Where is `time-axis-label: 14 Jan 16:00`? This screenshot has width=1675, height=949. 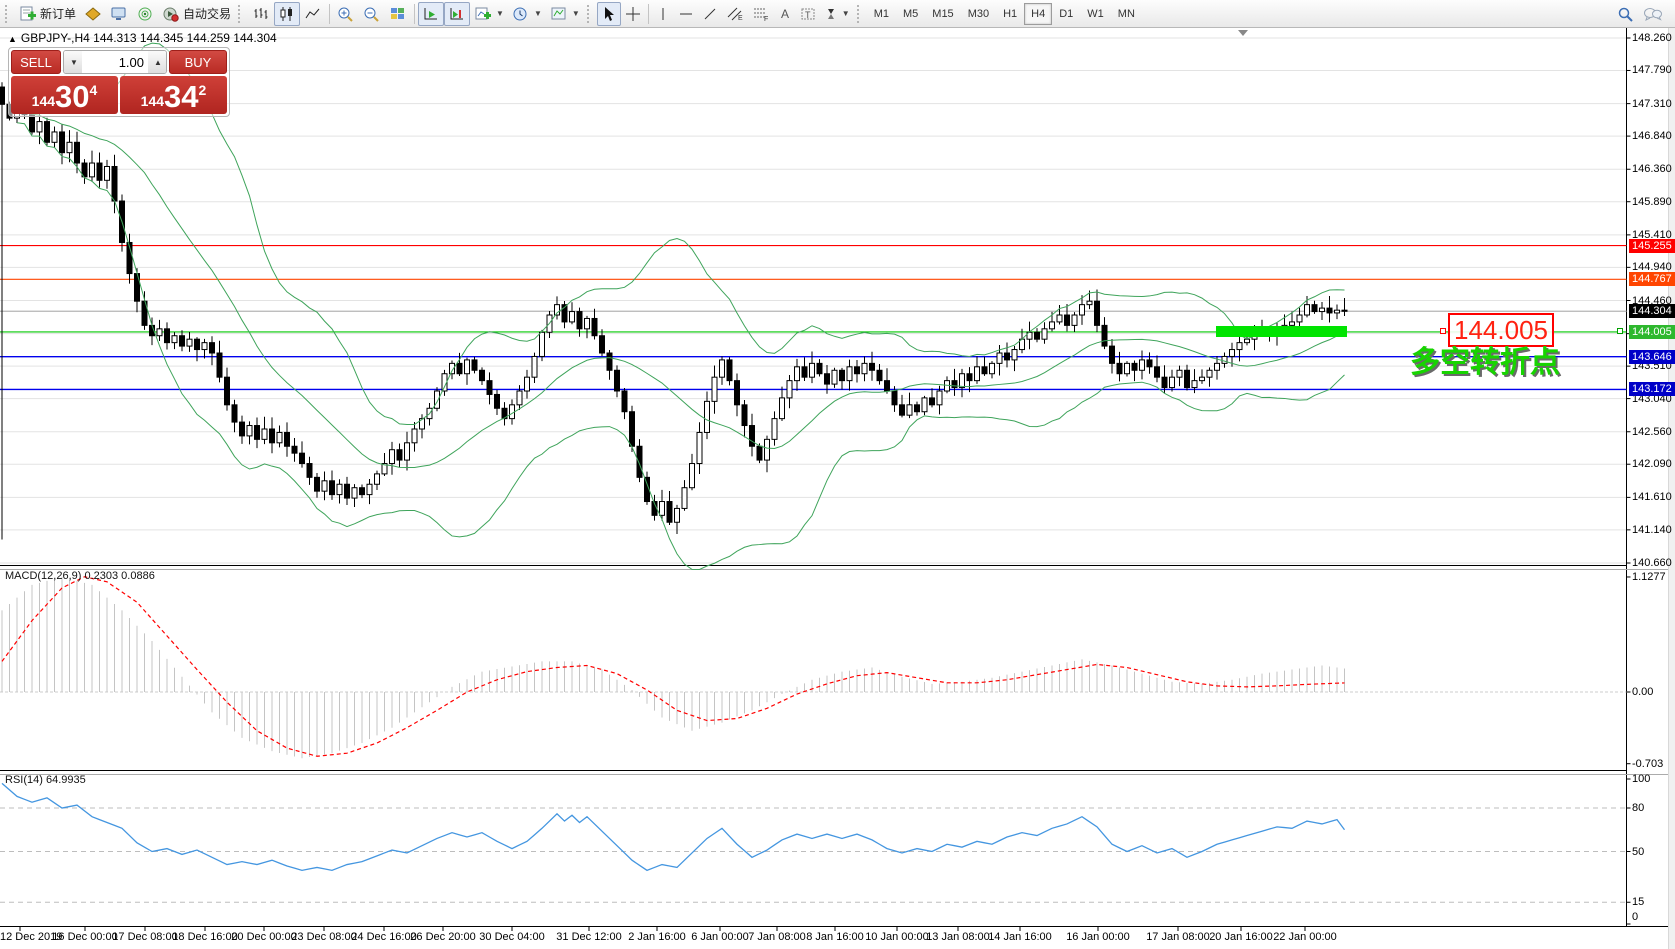 time-axis-label: 14 Jan 16:00 is located at coordinates (1020, 937).